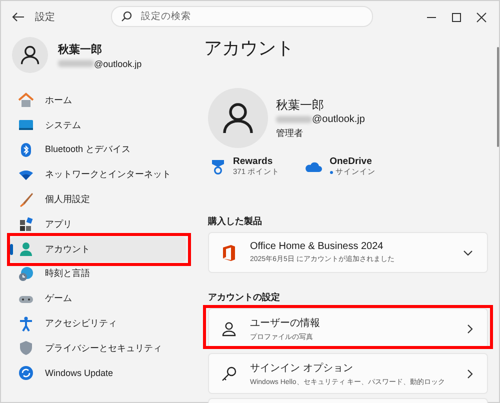  Describe the element at coordinates (456, 17) in the screenshot. I see `maximize-icon` at that location.